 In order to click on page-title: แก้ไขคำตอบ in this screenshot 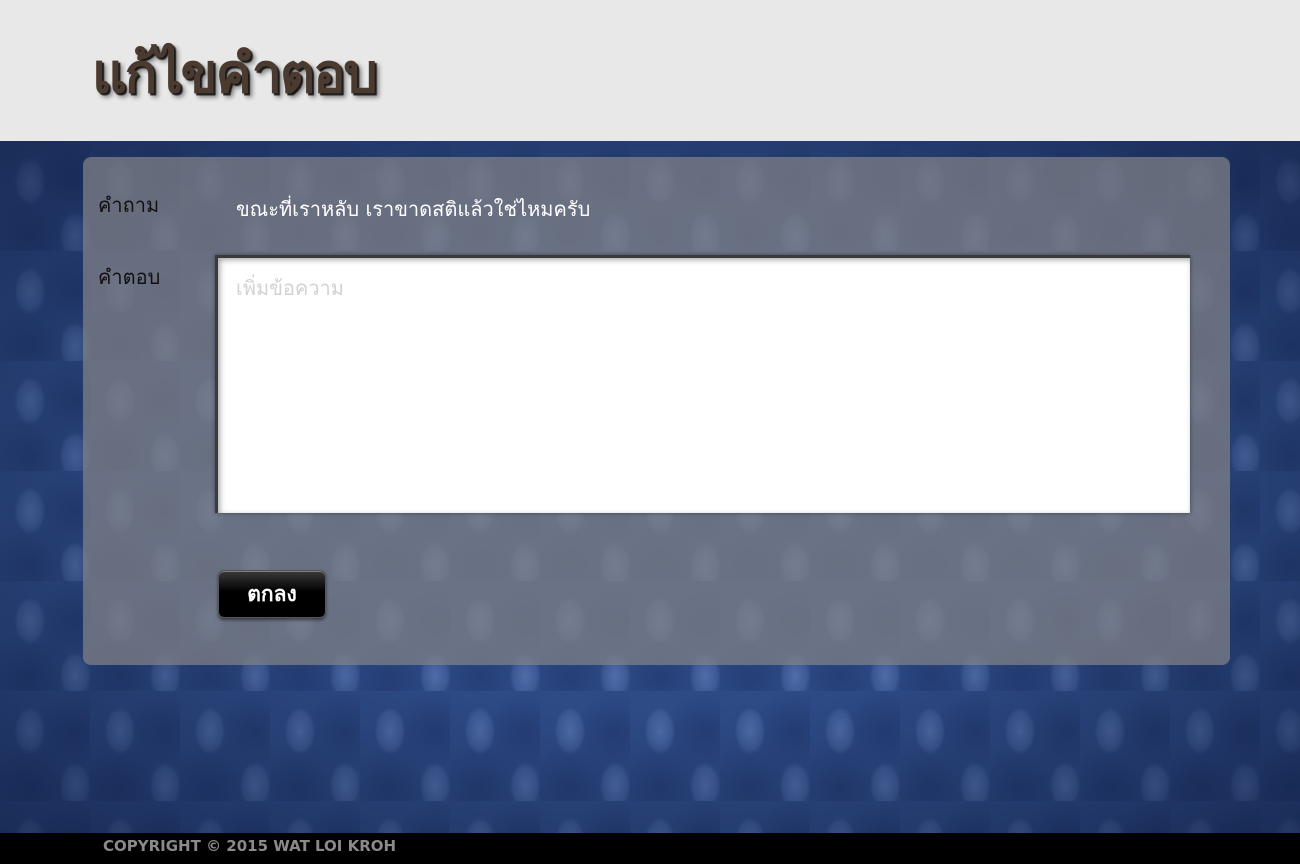, I will do `click(235, 73)`.